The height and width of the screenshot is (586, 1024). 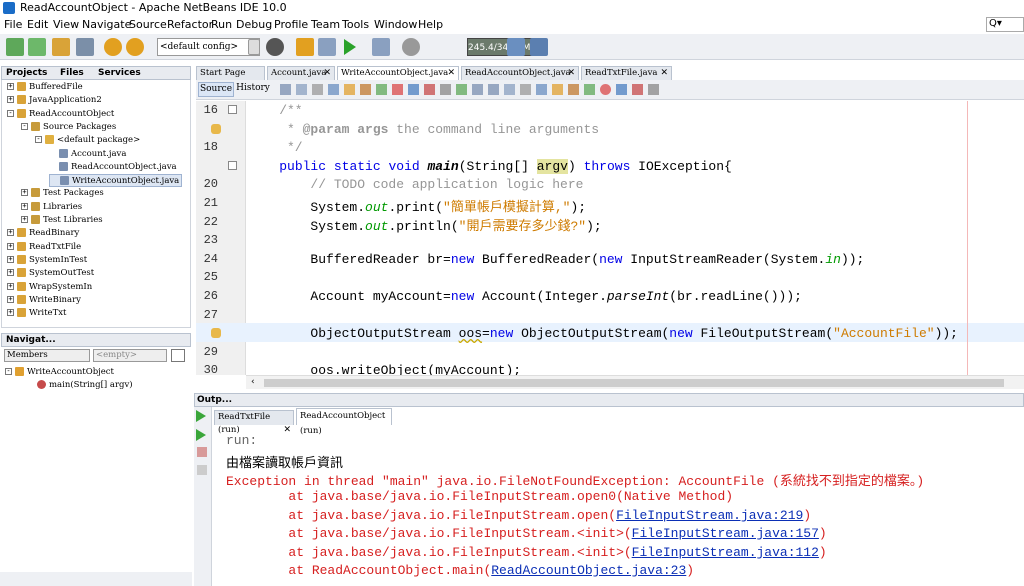 I want to click on output-tab-readaccountobject: ReadAccountObject (run), so click(x=344, y=422).